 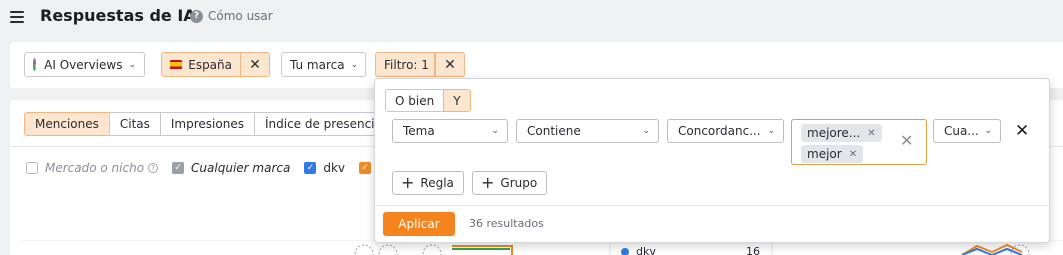 I want to click on operator-value: Contiene, so click(x=554, y=131).